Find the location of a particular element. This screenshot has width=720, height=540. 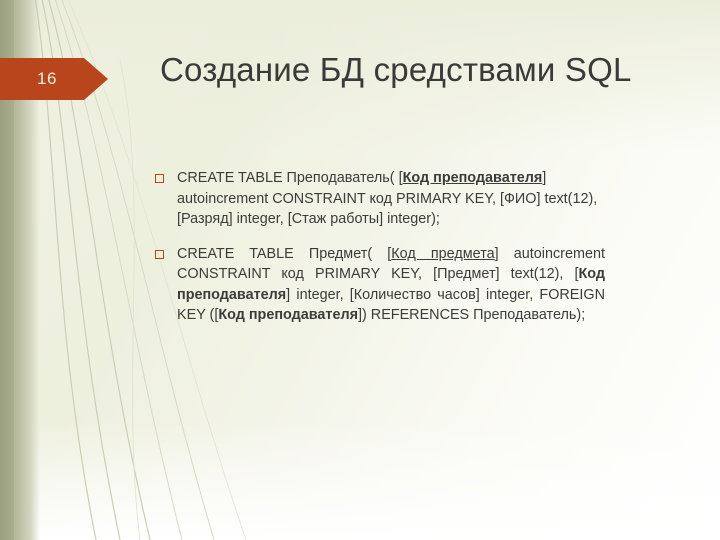

slide-number: 16 is located at coordinates (47, 78).